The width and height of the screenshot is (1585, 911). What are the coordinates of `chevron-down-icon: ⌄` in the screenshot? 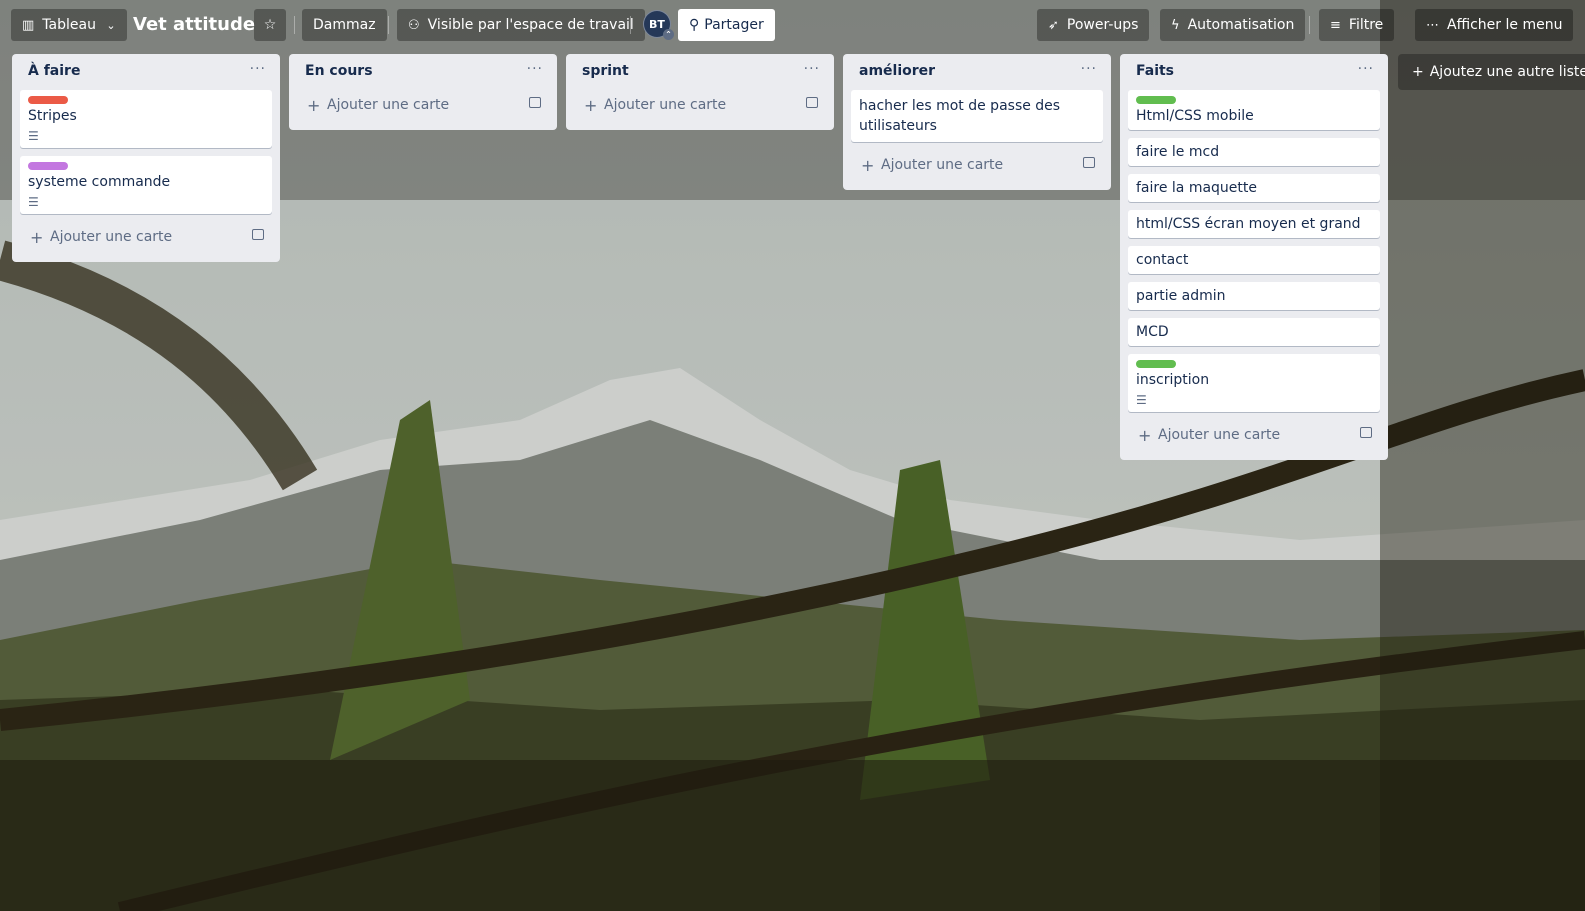 It's located at (111, 25).